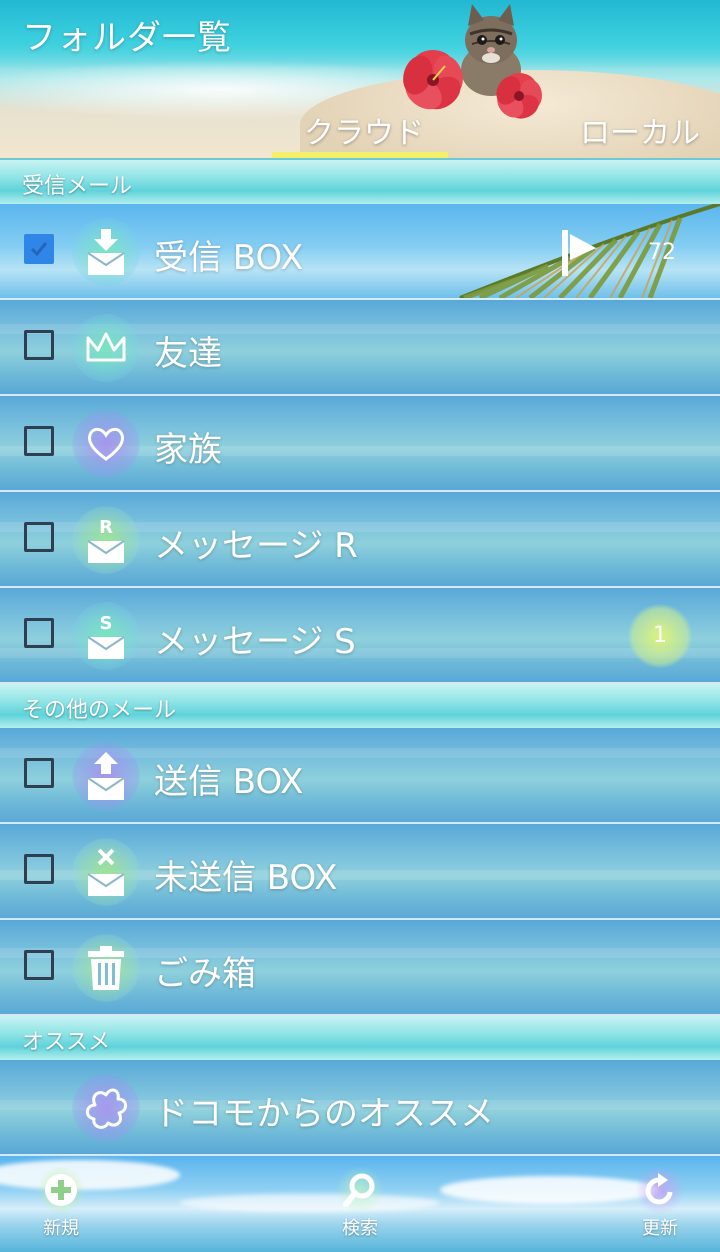  I want to click on folder-row-docomo-recommended: ドコモからのオススメ, so click(360, 1108).